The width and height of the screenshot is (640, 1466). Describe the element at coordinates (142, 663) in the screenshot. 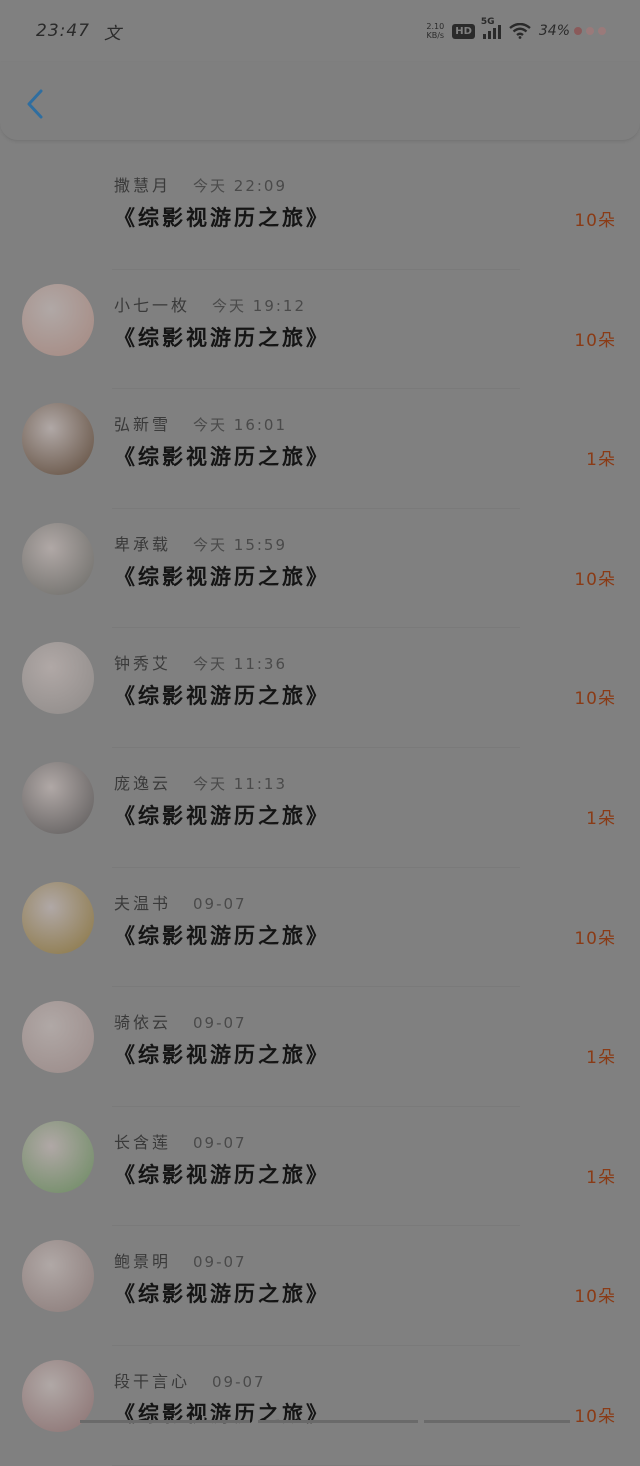

I see `username: 钟秀艾` at that location.